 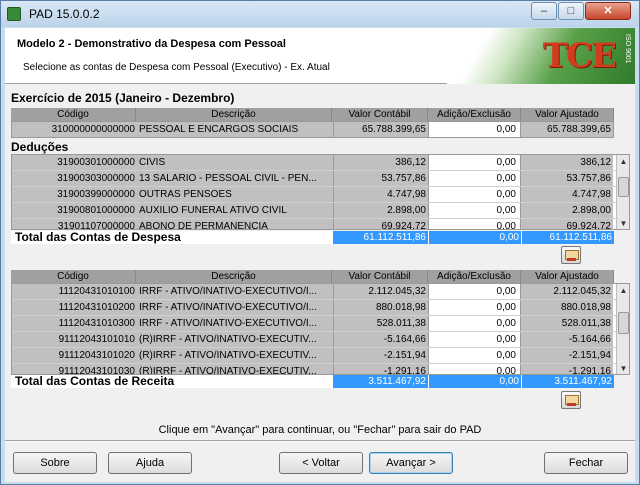 What do you see at coordinates (235, 210) in the screenshot?
I see `cell-descricao: AUXILIO FUNERAL ATIVO CIVIL` at bounding box center [235, 210].